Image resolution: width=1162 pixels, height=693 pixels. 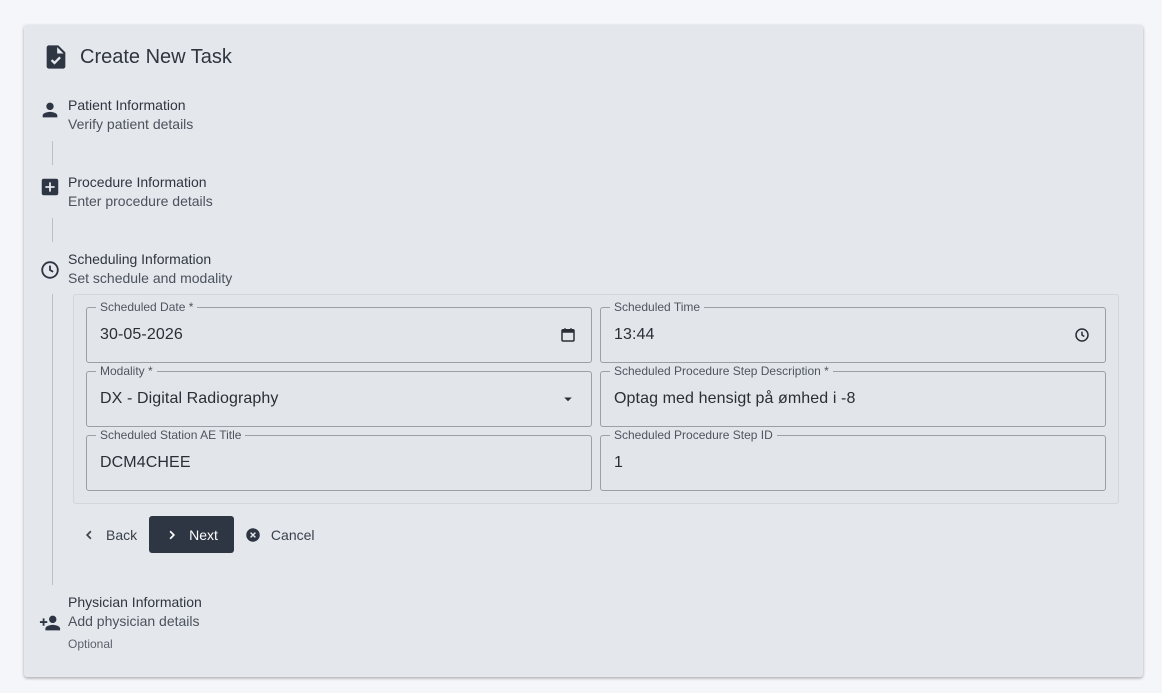 What do you see at coordinates (634, 335) in the screenshot?
I see `scheduled-time-value: 13:44` at bounding box center [634, 335].